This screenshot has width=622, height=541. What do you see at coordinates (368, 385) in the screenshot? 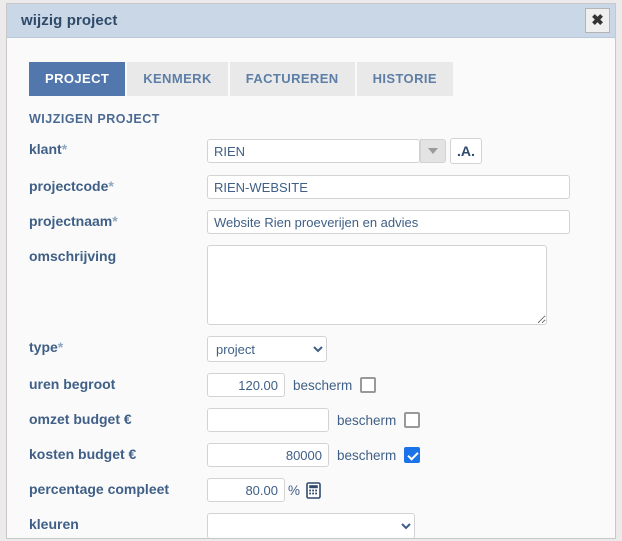
I see `uren-begroot-protect-checkbox` at bounding box center [368, 385].